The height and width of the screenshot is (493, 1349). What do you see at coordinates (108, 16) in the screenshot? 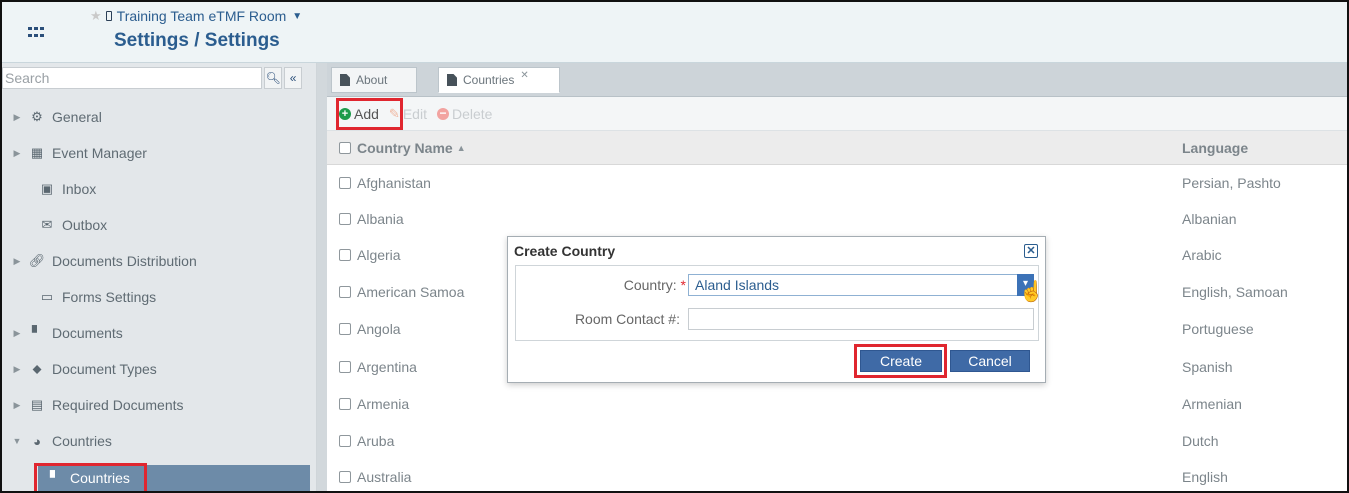
I see `mobile-icon` at bounding box center [108, 16].